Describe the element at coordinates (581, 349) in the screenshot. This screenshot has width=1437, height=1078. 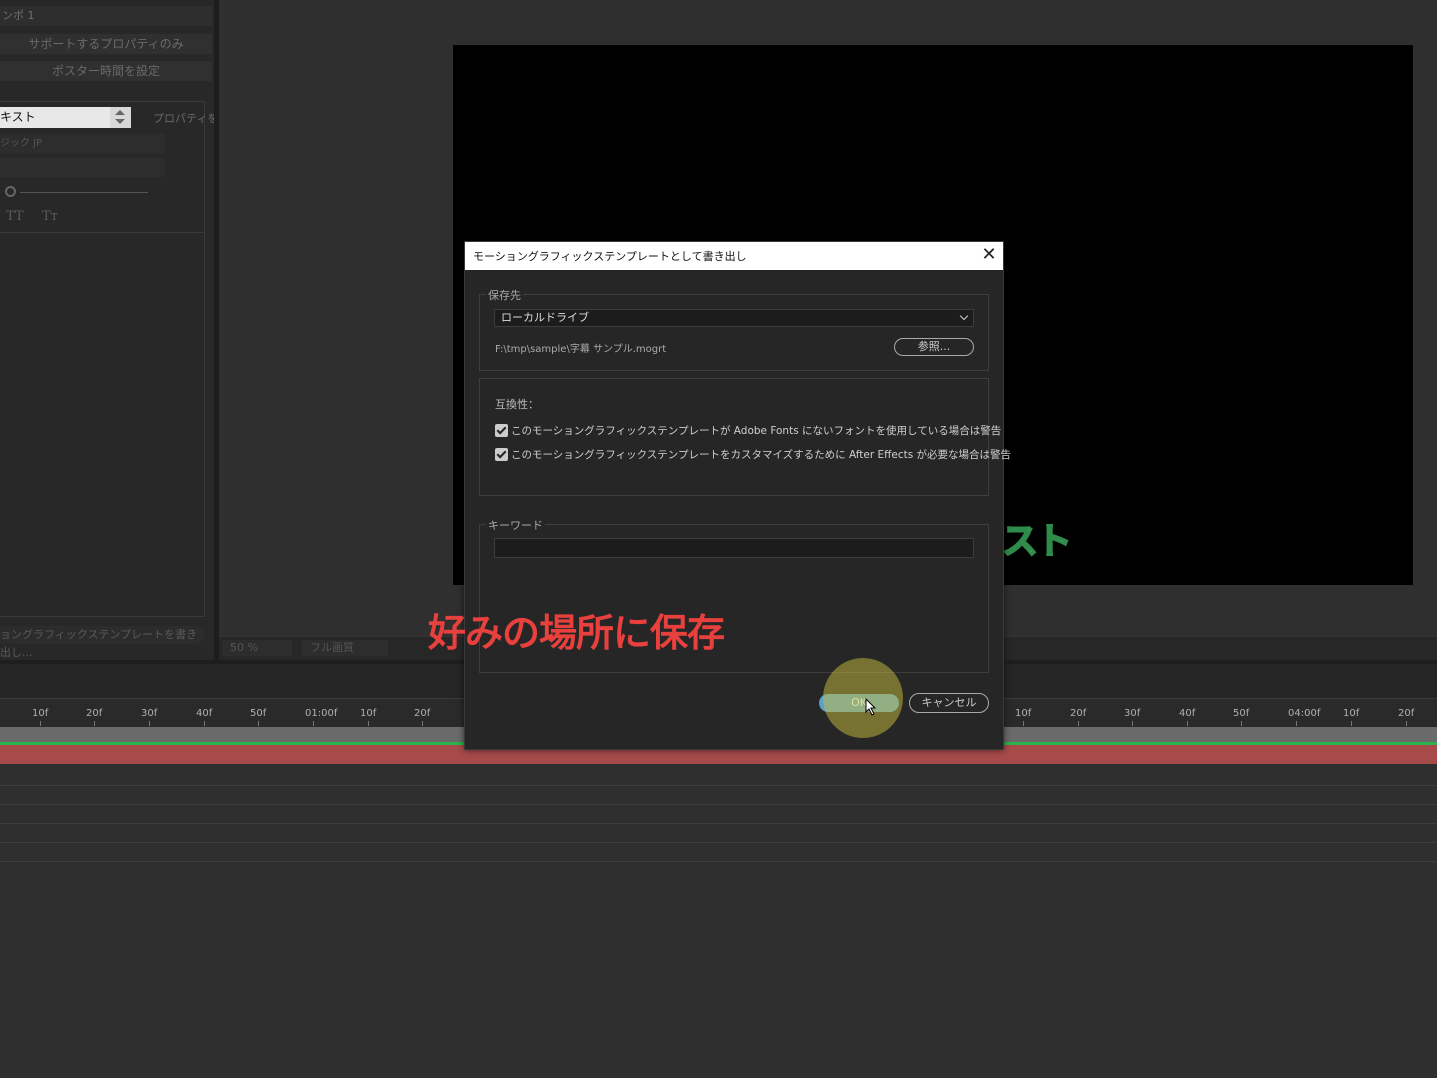
I see `save-path: F:\tmp\sample\字幕 サンプル.mogrt` at that location.